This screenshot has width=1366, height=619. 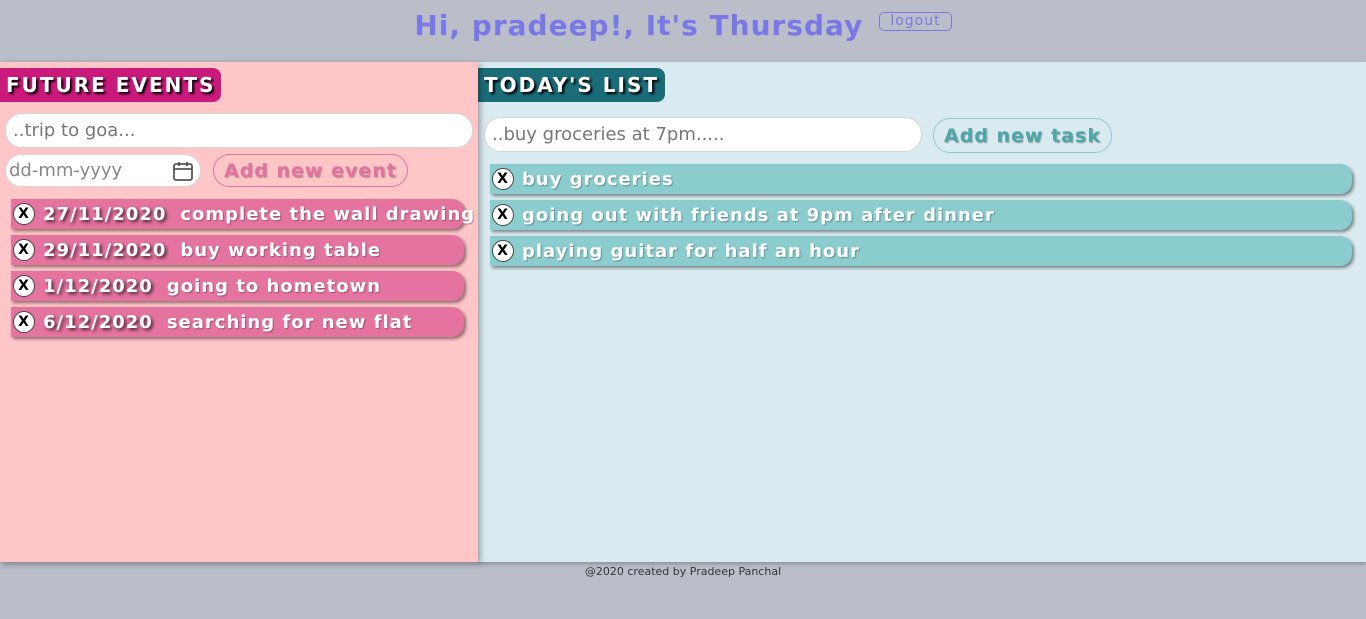 I want to click on future-events-title: FUTURE EVENTS, so click(x=111, y=85).